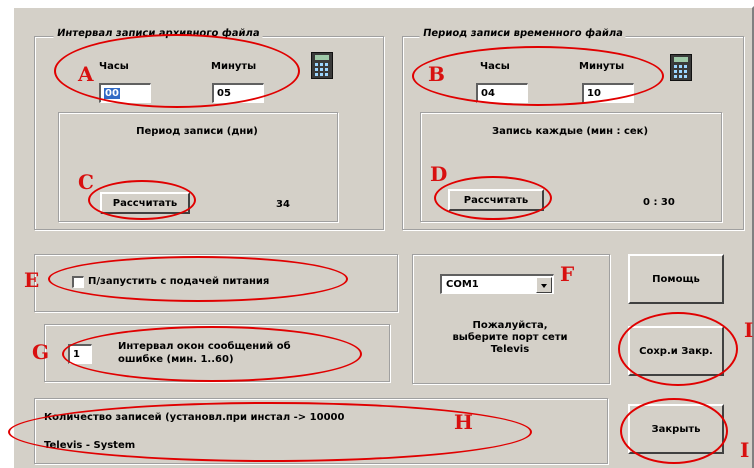  Describe the element at coordinates (495, 66) in the screenshot. I see `temp-hours-label: Часы` at that location.